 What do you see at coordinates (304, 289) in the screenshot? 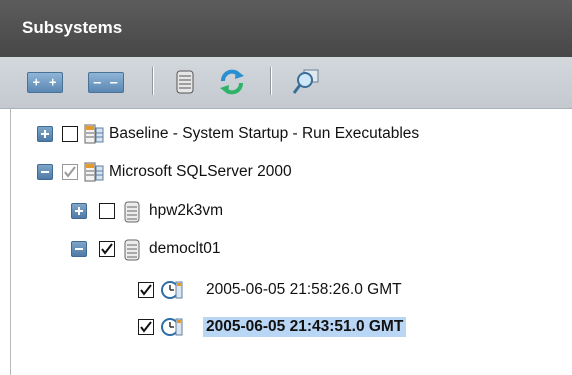
I see `tree-item-label: 2005-06-05 21:58:26.0 GMT` at bounding box center [304, 289].